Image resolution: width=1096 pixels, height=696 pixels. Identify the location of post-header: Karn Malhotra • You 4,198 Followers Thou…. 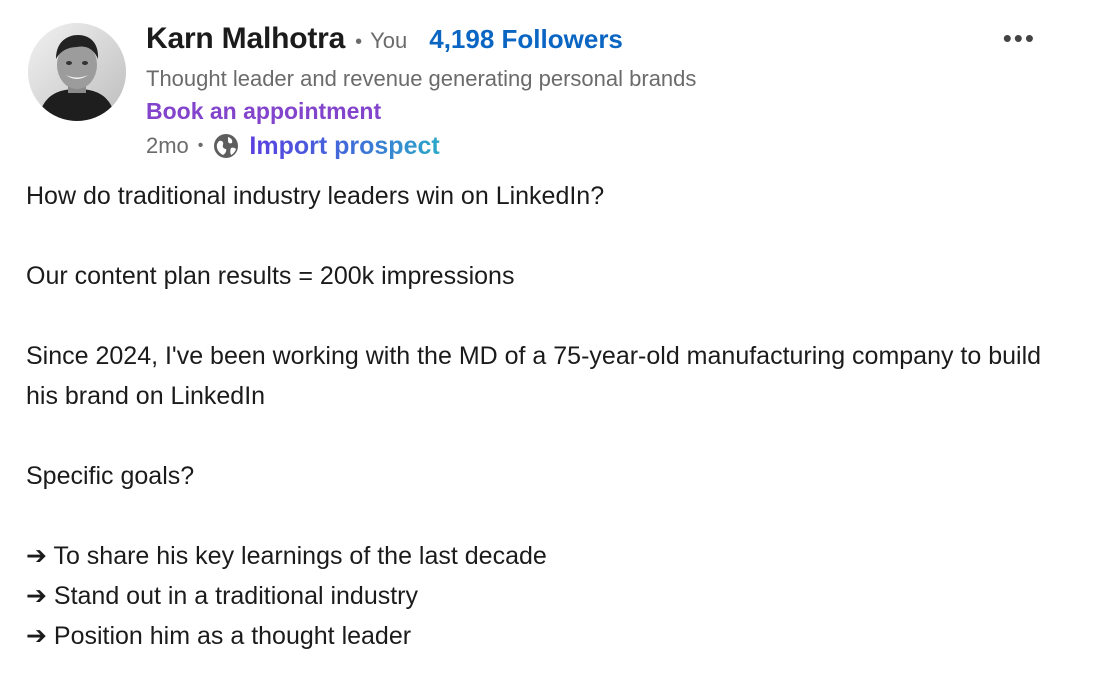
(421, 93).